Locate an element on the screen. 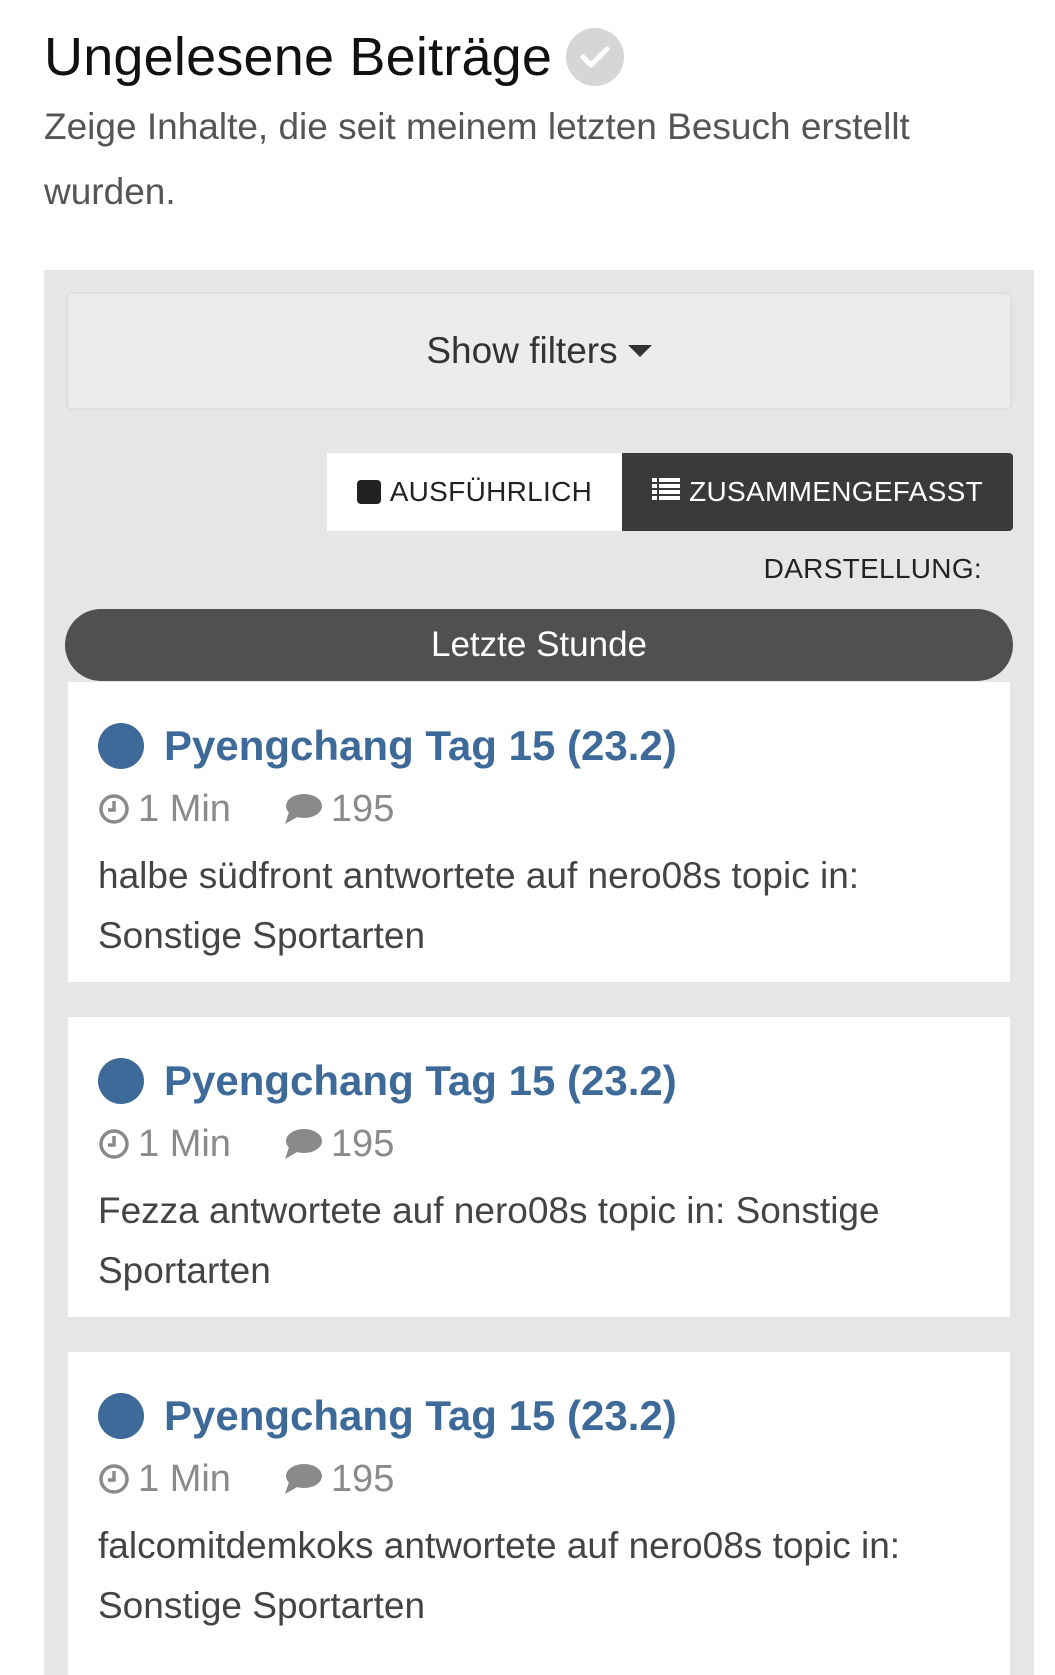  page-header: Ungelesene Beiträge is located at coordinates (334, 57).